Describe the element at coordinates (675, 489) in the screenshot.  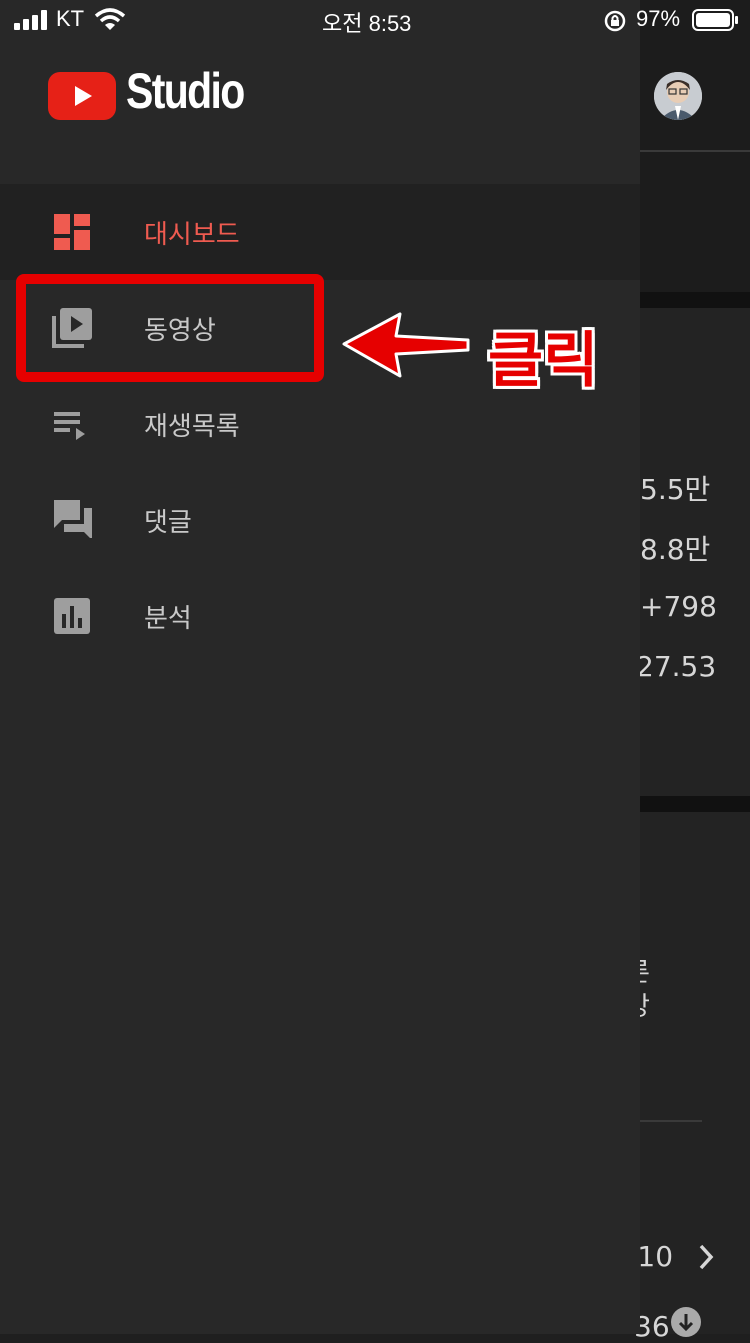
I see `stat-value: 5.5만` at that location.